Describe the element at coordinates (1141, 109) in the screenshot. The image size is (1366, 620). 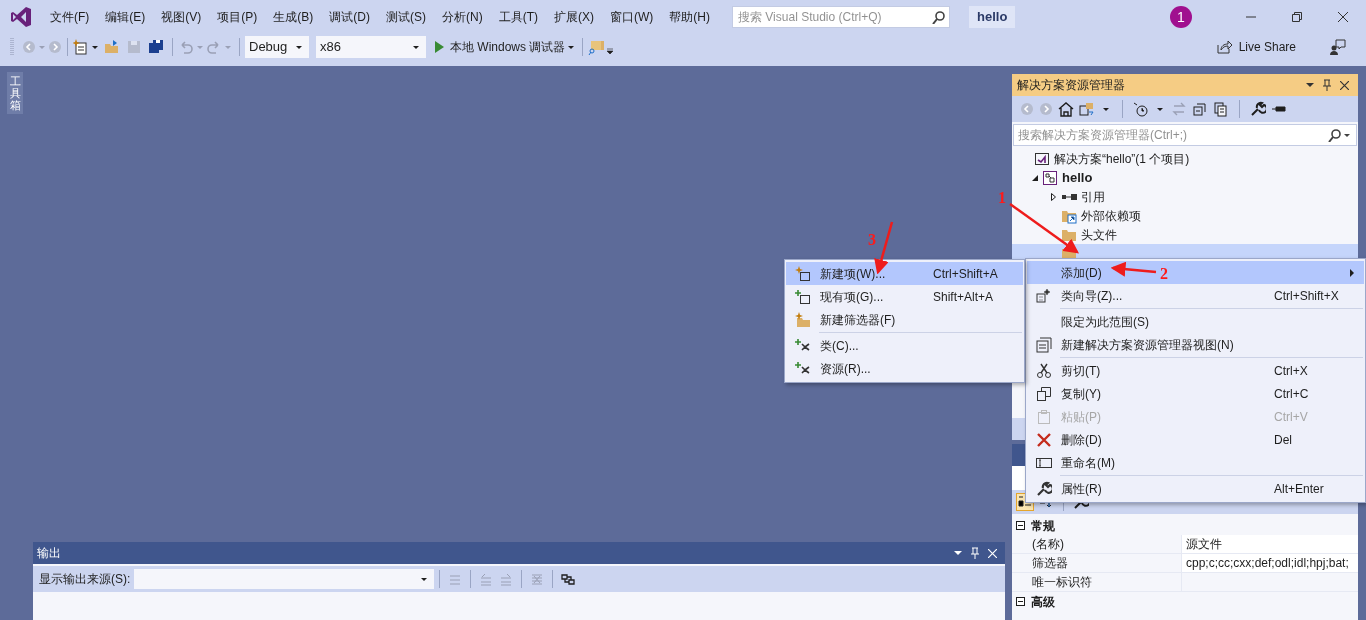
I see `history-icon` at that location.